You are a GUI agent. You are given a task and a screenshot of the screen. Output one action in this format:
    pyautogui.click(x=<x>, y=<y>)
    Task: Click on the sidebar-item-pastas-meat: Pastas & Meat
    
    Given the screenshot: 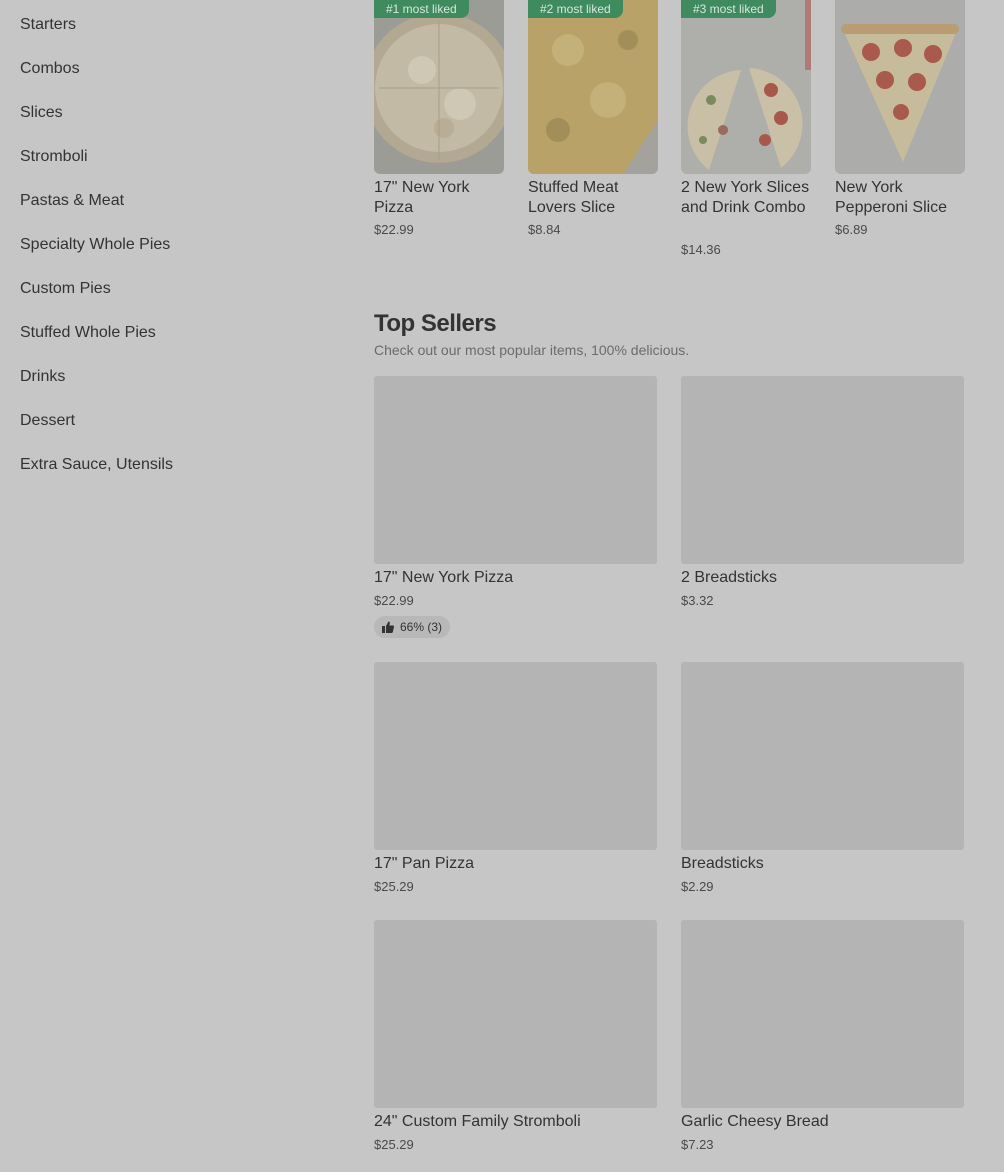 What is the action you would take?
    pyautogui.click(x=72, y=201)
    